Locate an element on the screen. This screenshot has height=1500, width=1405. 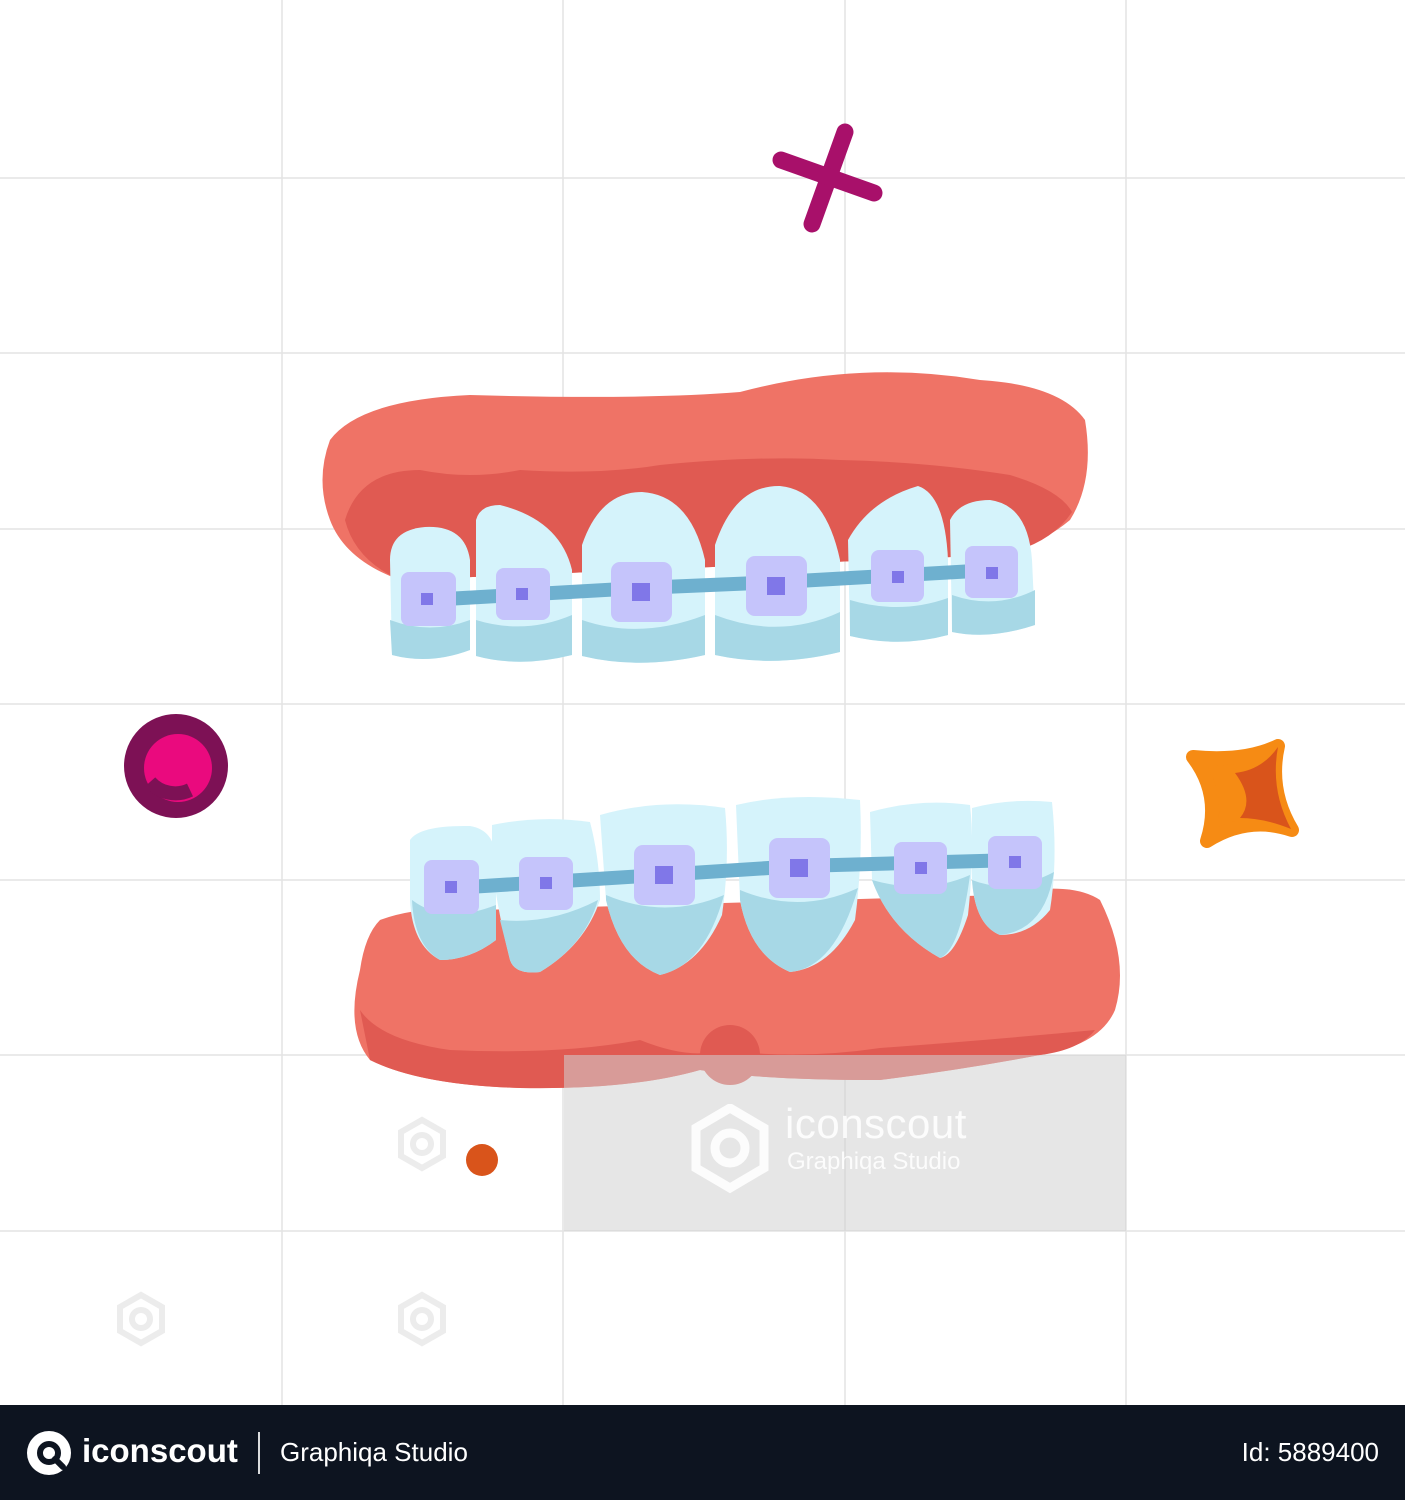
footer-asset-id: Id: 5889400 is located at coordinates (1310, 1452).